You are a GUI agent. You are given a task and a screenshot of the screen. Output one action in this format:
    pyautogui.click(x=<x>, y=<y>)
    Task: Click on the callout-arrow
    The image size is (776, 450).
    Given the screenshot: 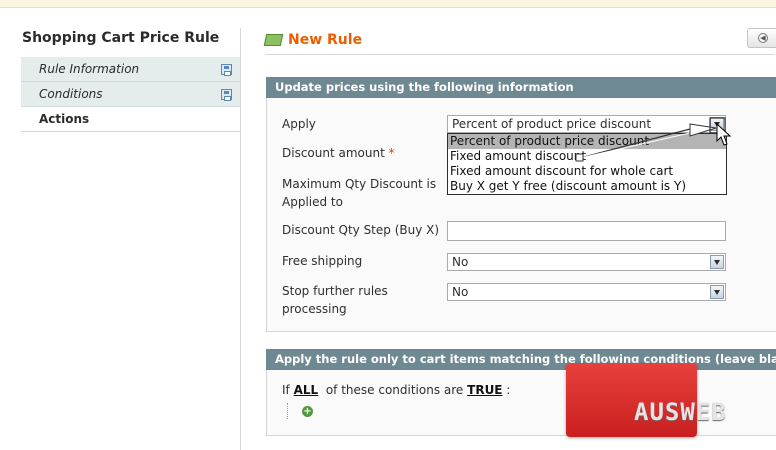 What is the action you would take?
    pyautogui.click(x=650, y=139)
    